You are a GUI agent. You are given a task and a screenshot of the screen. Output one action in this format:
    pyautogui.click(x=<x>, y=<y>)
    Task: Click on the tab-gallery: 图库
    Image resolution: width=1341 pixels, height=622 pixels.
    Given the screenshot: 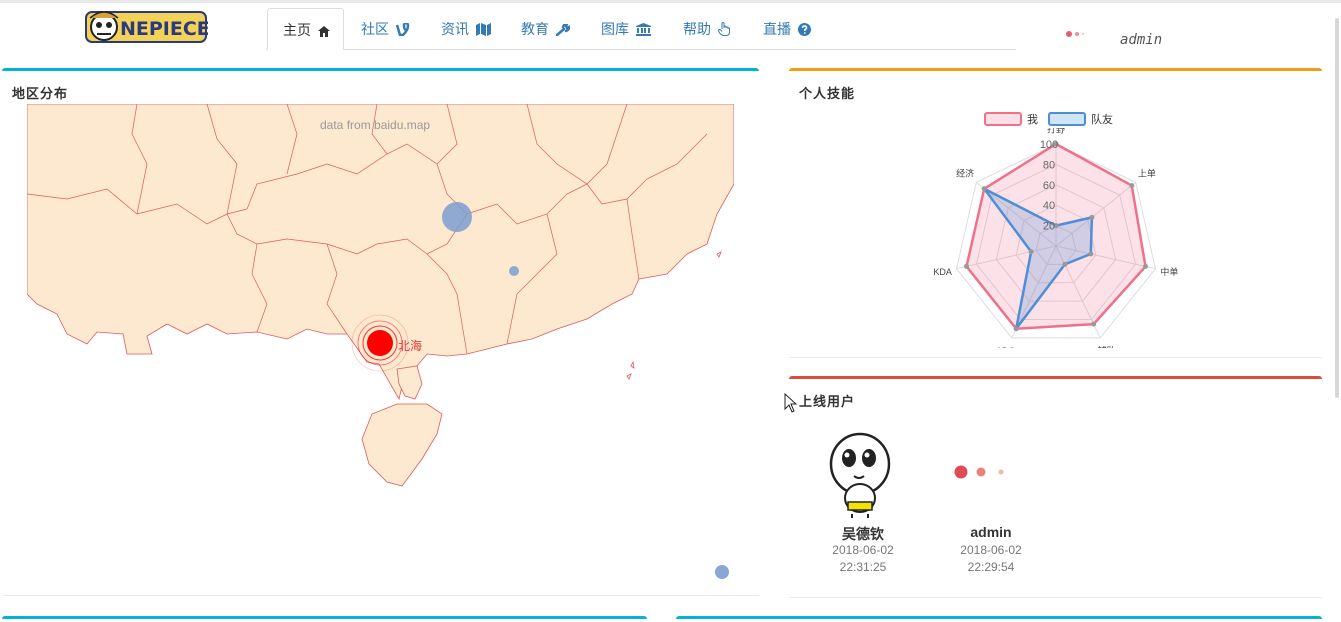 What is the action you would take?
    pyautogui.click(x=626, y=29)
    